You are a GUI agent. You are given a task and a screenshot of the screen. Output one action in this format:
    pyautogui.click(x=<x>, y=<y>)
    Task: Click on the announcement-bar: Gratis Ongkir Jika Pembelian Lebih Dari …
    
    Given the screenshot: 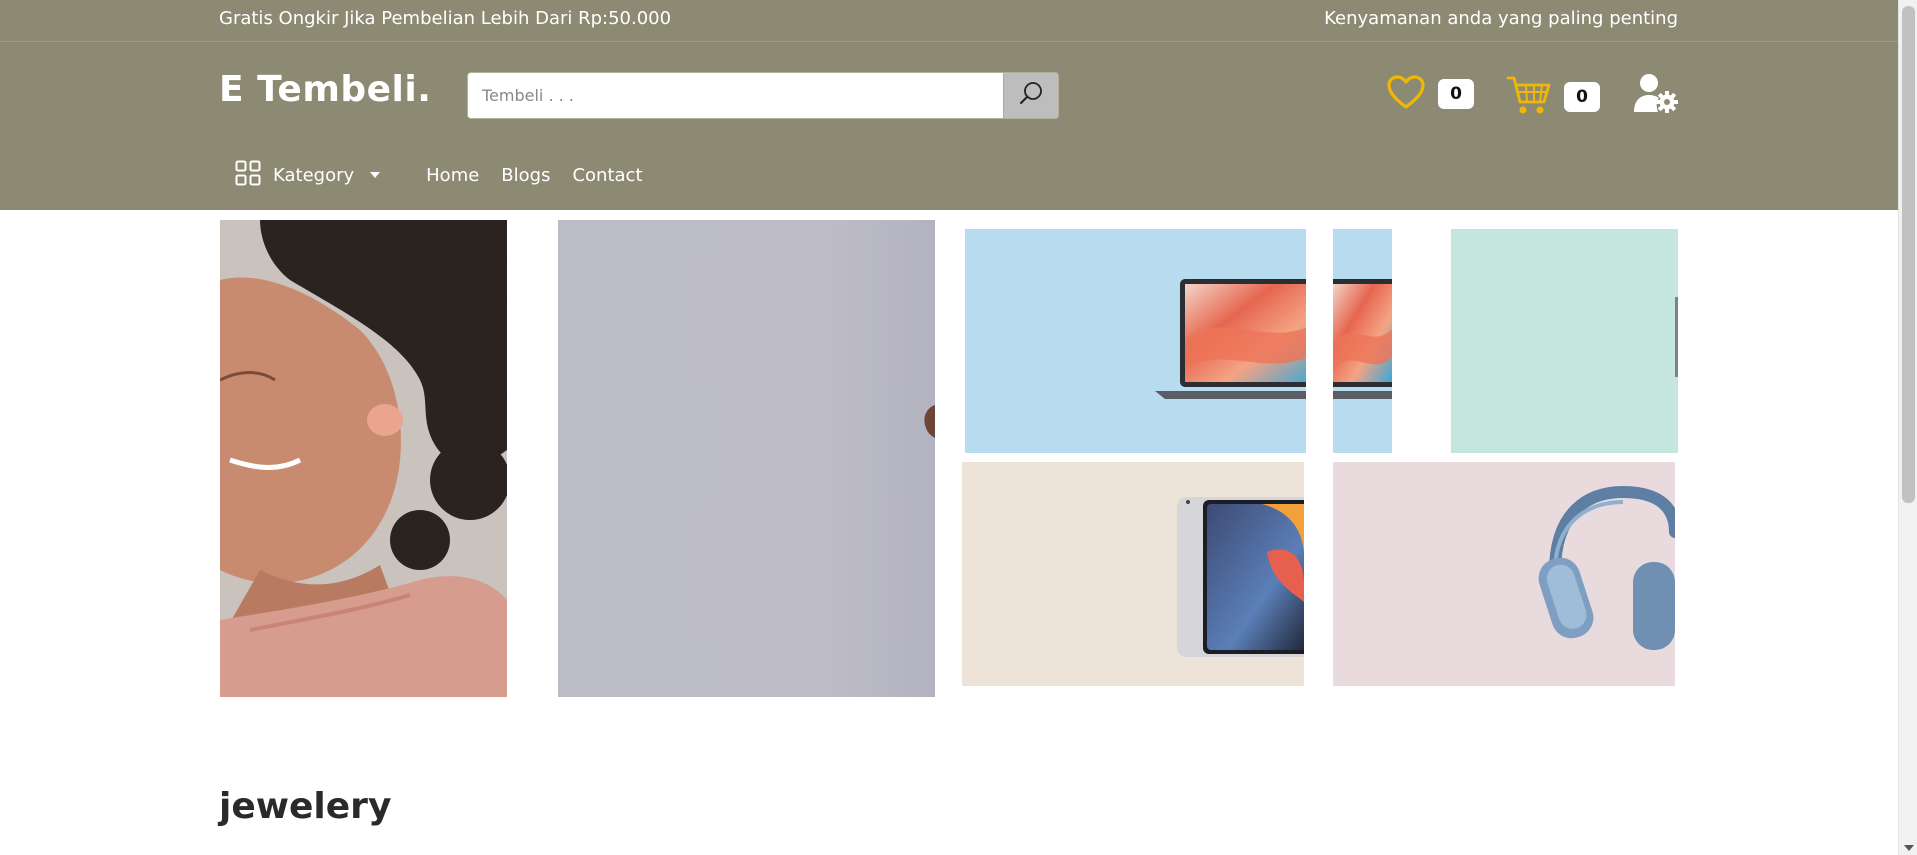 What is the action you would take?
    pyautogui.click(x=949, y=21)
    